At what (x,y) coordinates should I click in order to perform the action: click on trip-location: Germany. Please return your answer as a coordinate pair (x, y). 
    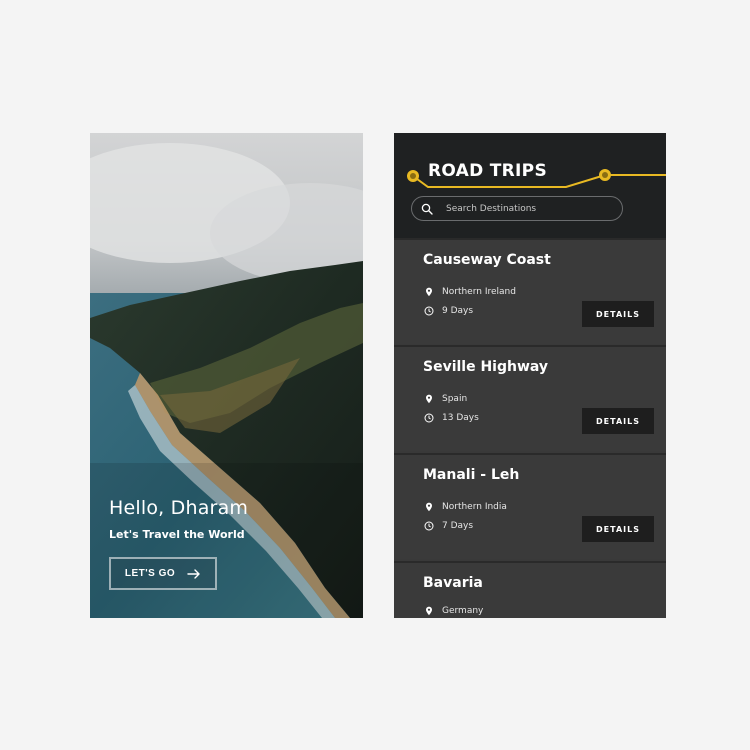
    Looking at the image, I should click on (453, 611).